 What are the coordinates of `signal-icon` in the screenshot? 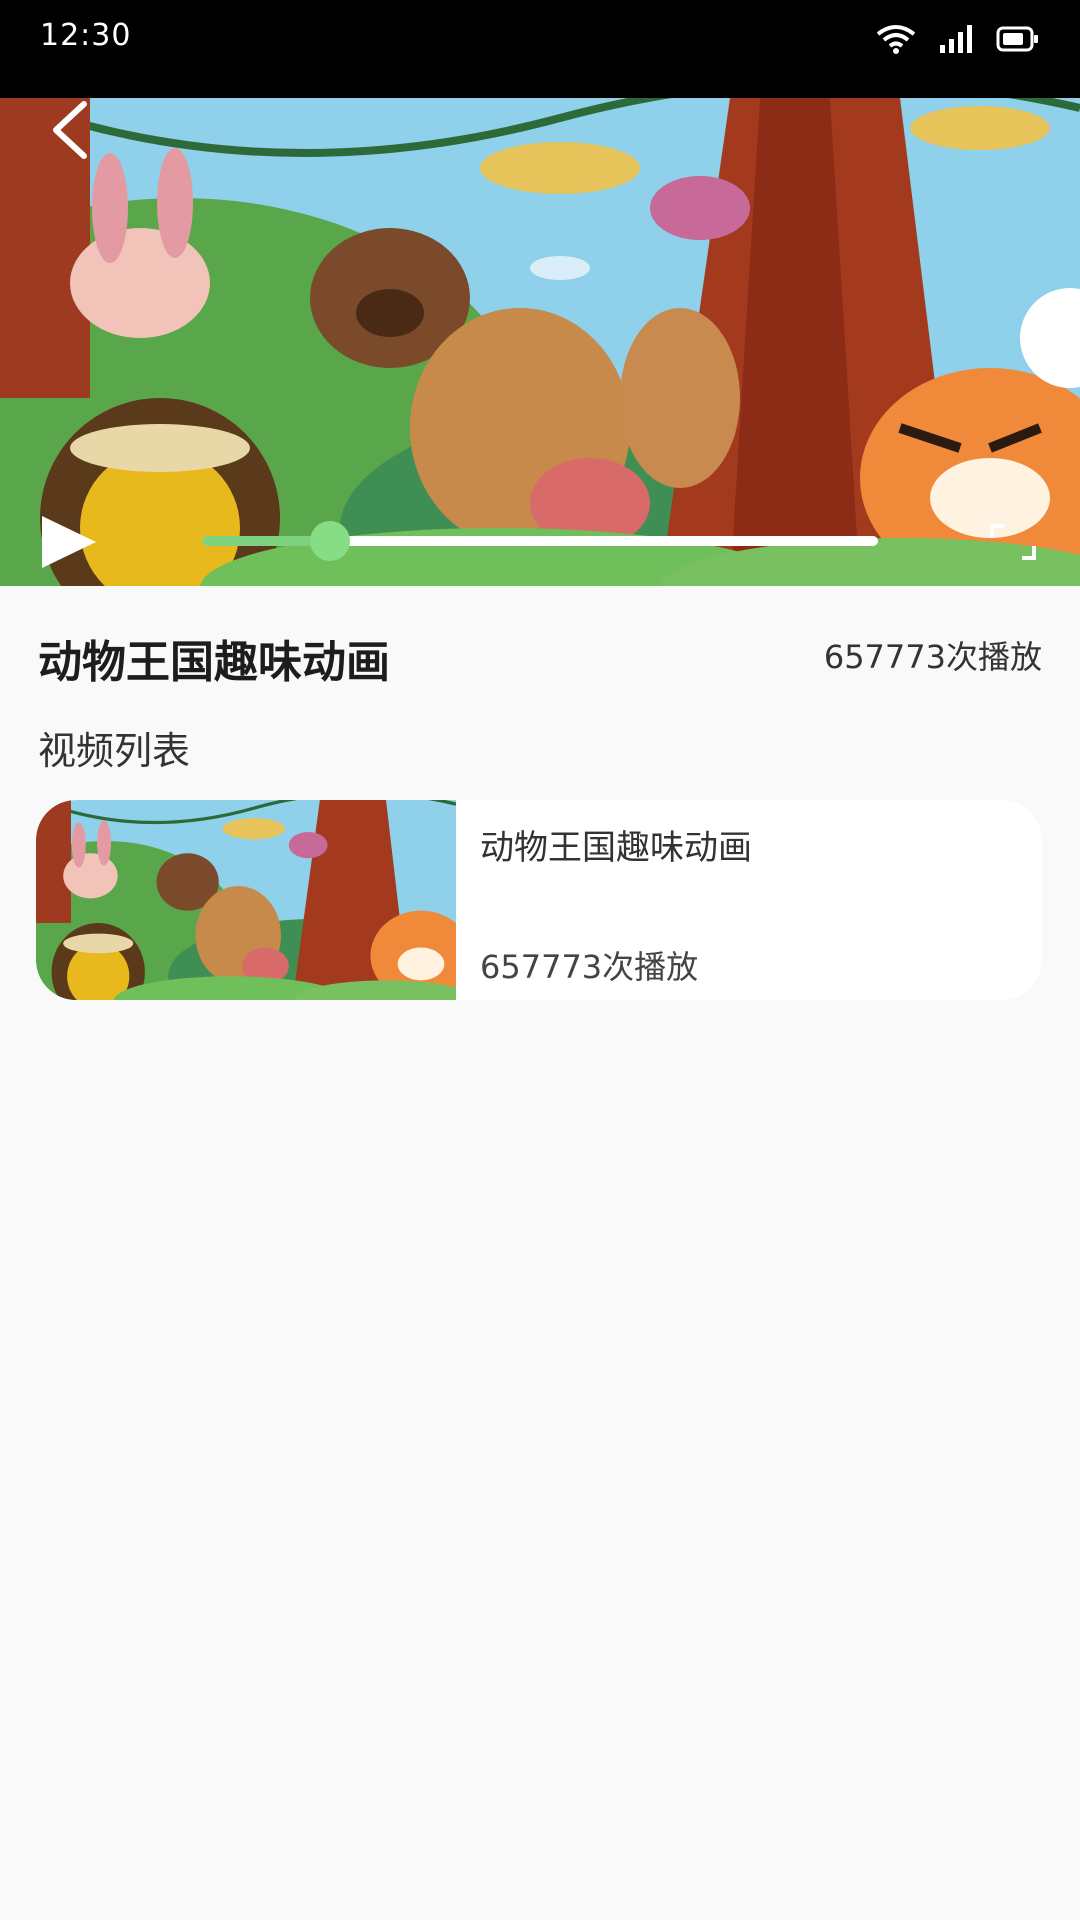 It's located at (956, 39).